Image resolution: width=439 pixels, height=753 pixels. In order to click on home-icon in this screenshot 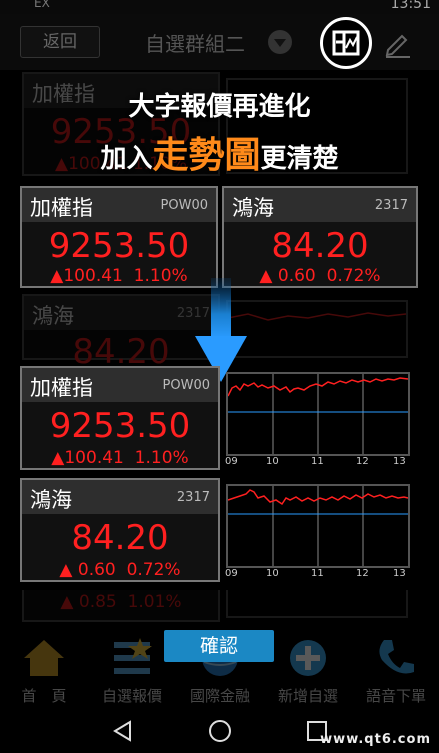, I will do `click(44, 658)`.